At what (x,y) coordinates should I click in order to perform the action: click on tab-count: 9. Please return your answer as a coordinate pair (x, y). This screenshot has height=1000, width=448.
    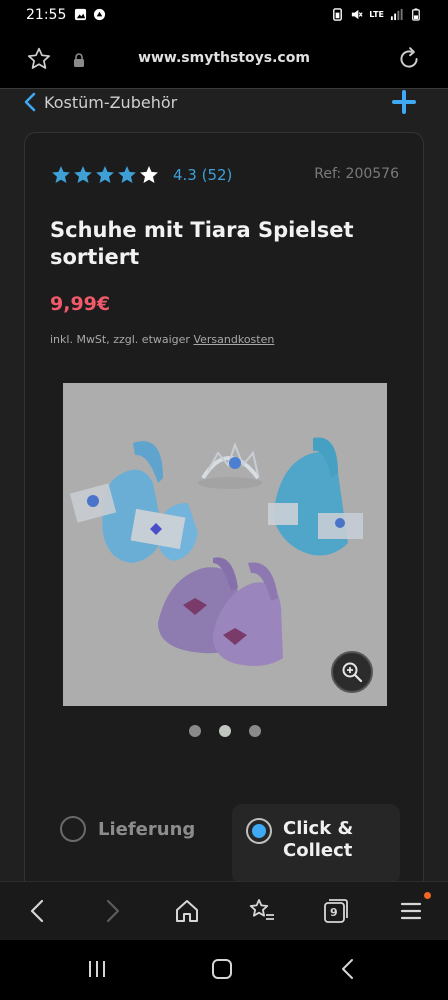
    Looking at the image, I should click on (334, 912).